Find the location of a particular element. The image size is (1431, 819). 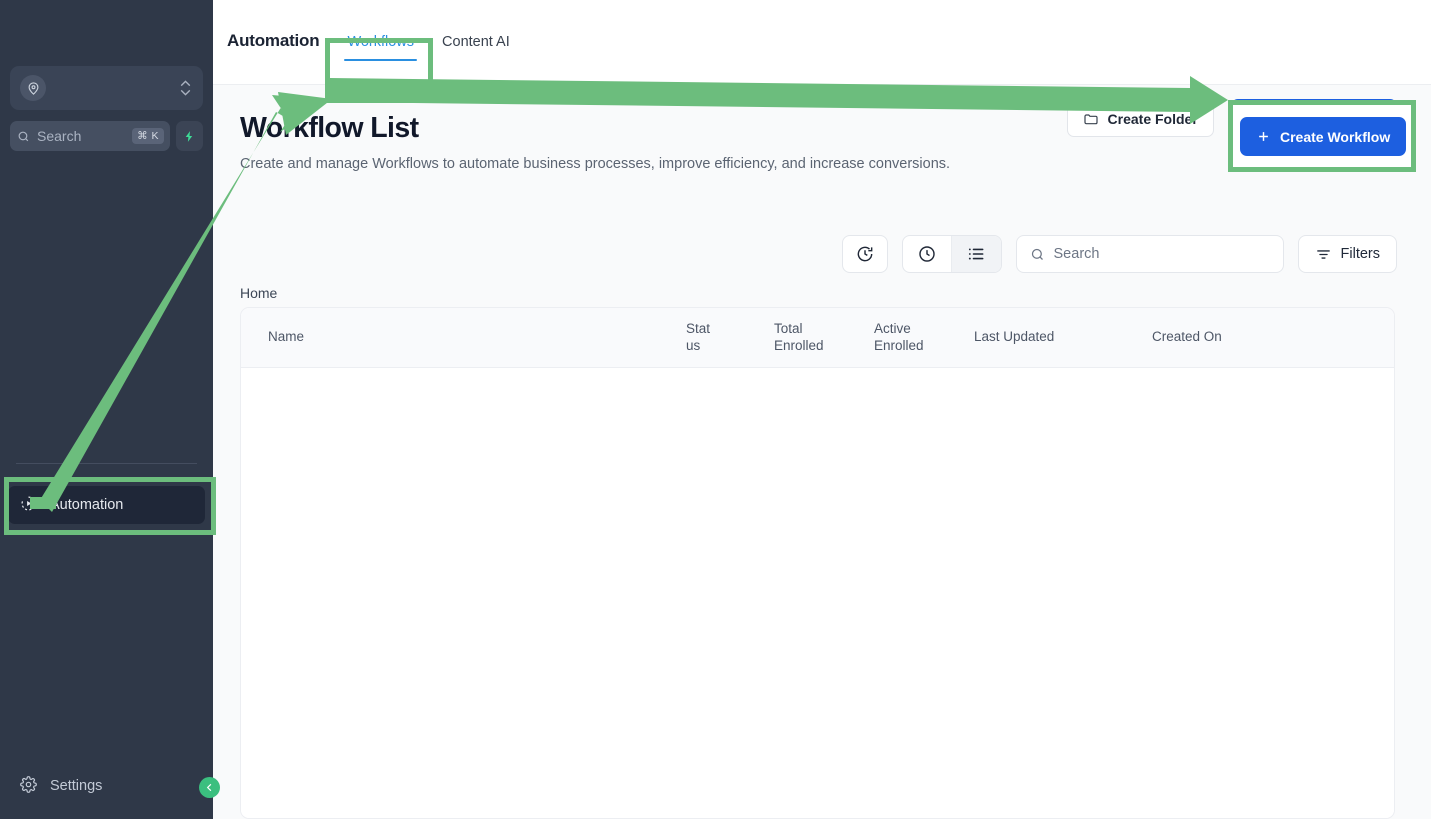

breadcrumb: Home is located at coordinates (258, 293).